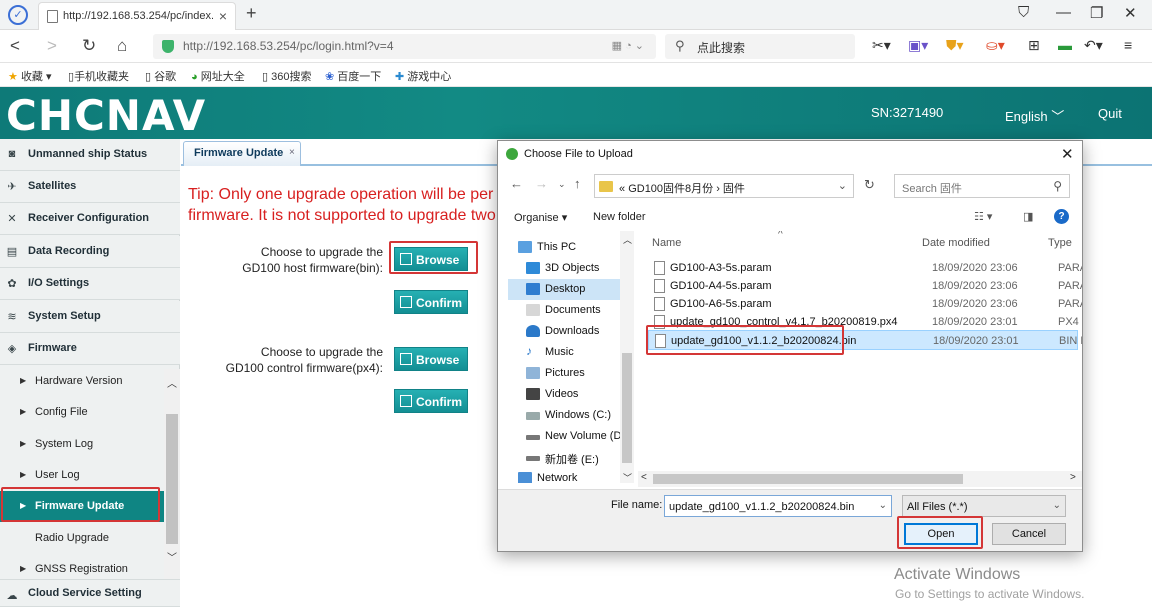  Describe the element at coordinates (52, 46) in the screenshot. I see `forward-icon: >` at that location.